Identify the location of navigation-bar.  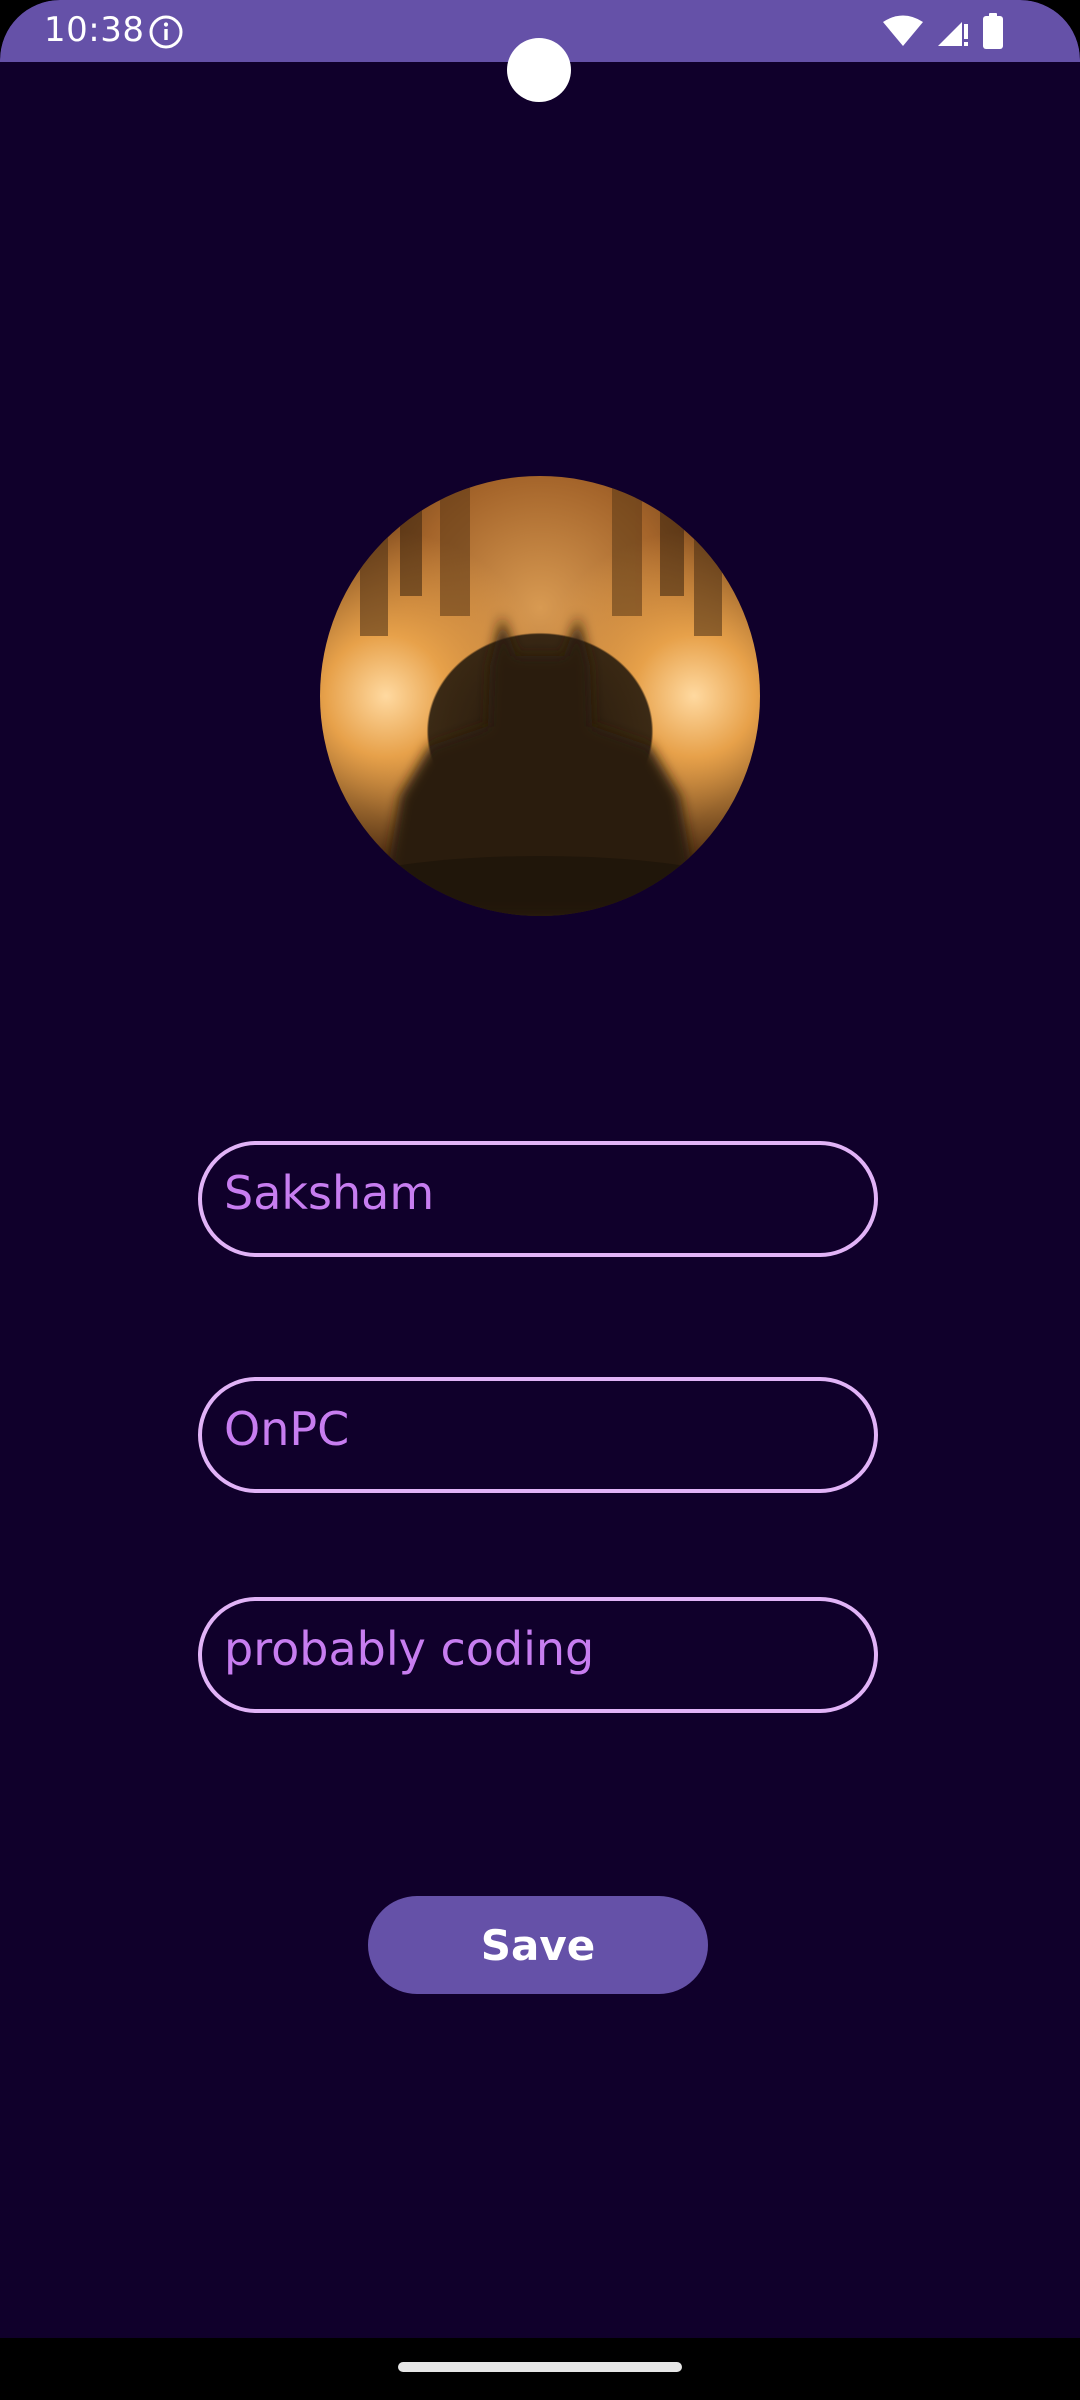
(540, 2369).